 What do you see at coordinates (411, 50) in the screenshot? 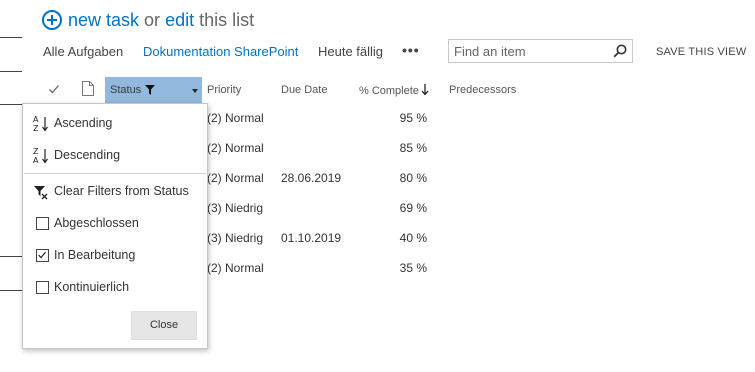
I see `more-views-button: •••` at bounding box center [411, 50].